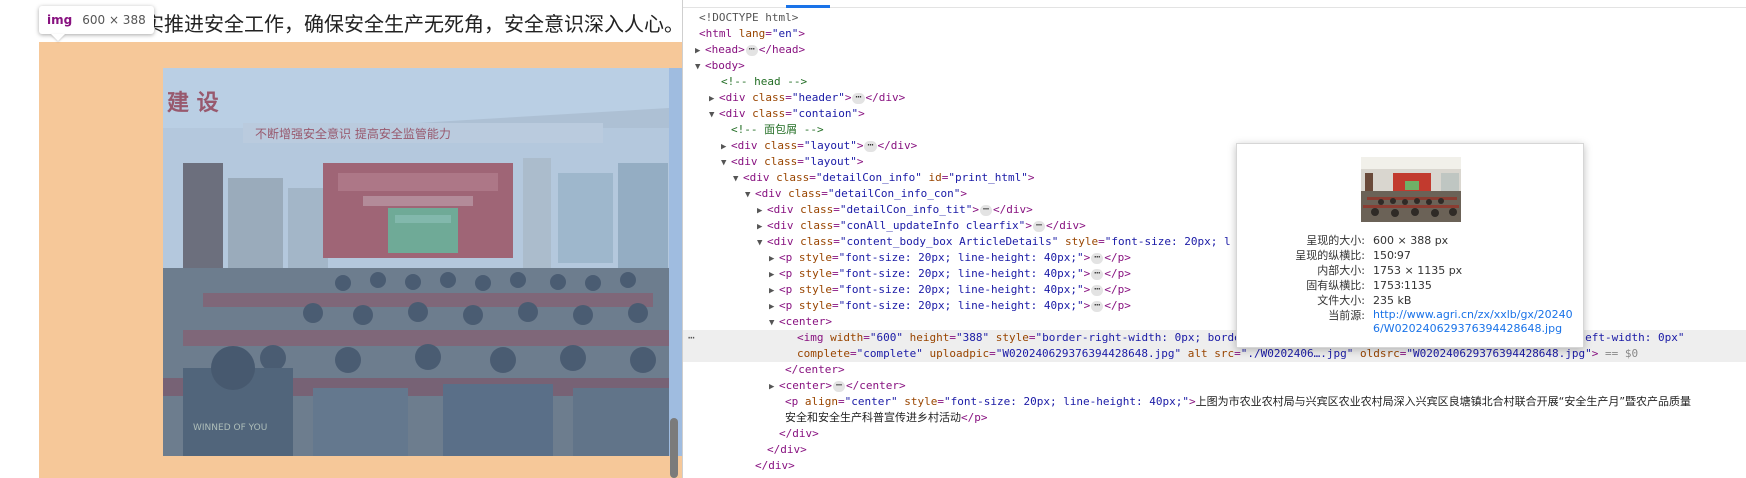 This screenshot has height=478, width=1746. What do you see at coordinates (1214, 194) in the screenshot?
I see `dom-node: ▼ <div class="detailCon_info_con">` at bounding box center [1214, 194].